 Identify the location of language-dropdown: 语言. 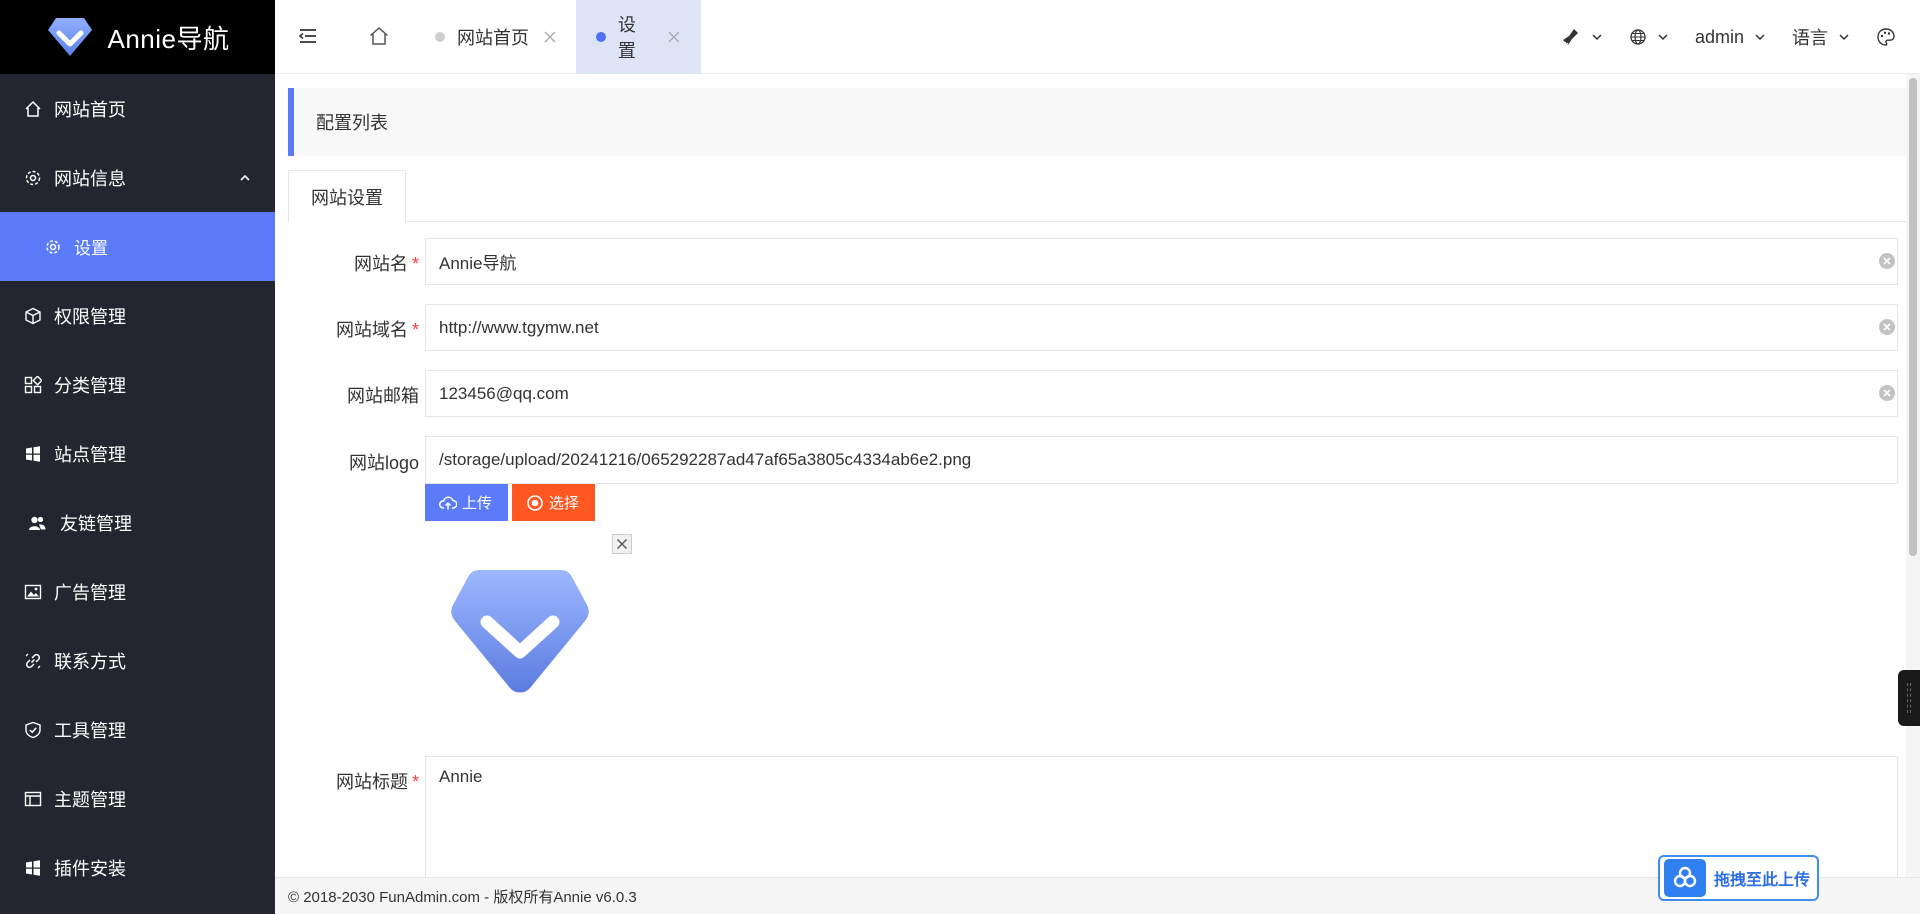
(1821, 37).